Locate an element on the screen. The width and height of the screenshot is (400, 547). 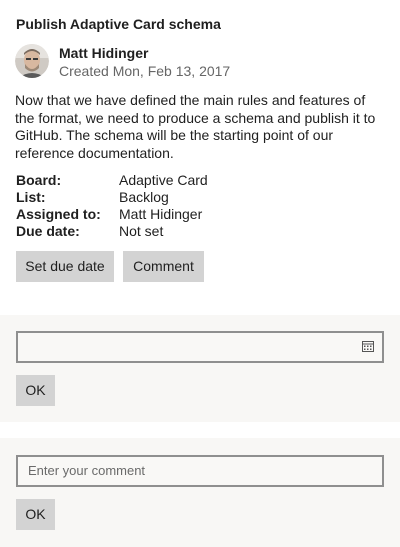
set-due-date-button: Set due date is located at coordinates (65, 266).